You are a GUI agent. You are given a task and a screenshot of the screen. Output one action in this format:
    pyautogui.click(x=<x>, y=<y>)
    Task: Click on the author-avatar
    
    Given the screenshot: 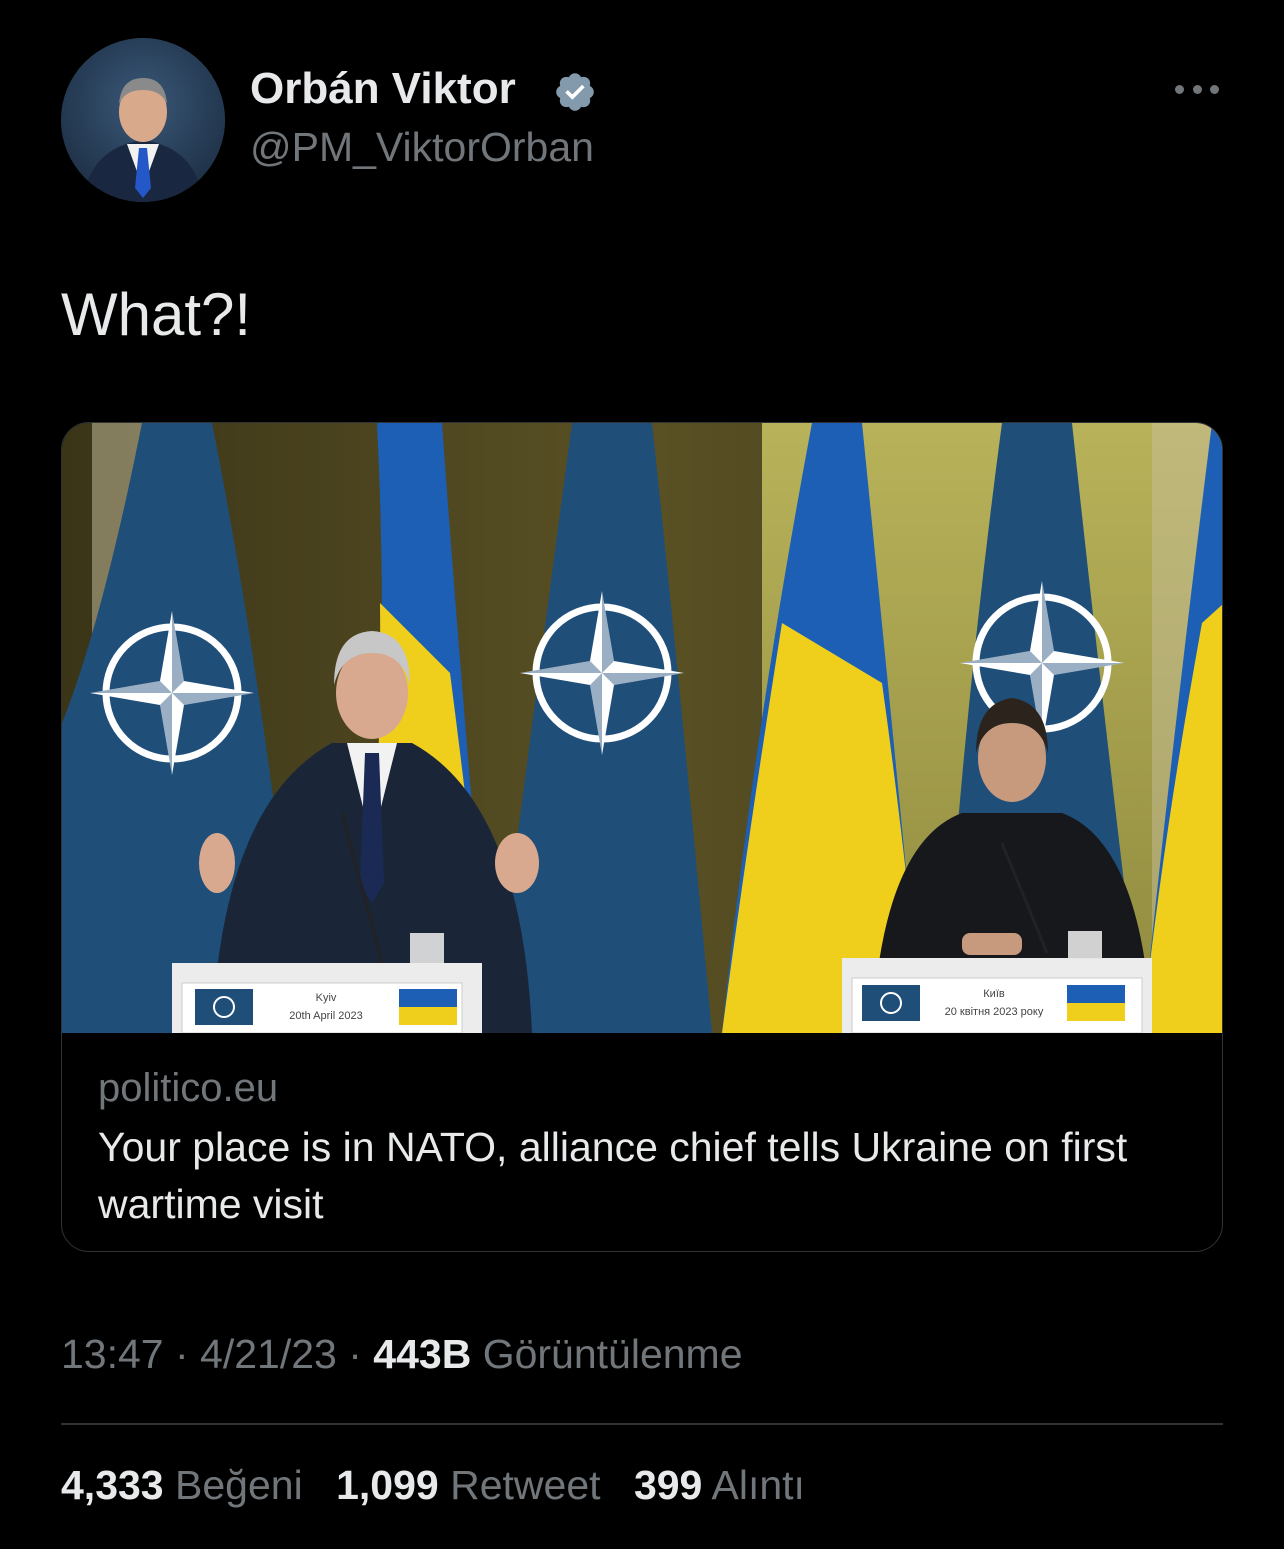 What is the action you would take?
    pyautogui.click(x=143, y=120)
    